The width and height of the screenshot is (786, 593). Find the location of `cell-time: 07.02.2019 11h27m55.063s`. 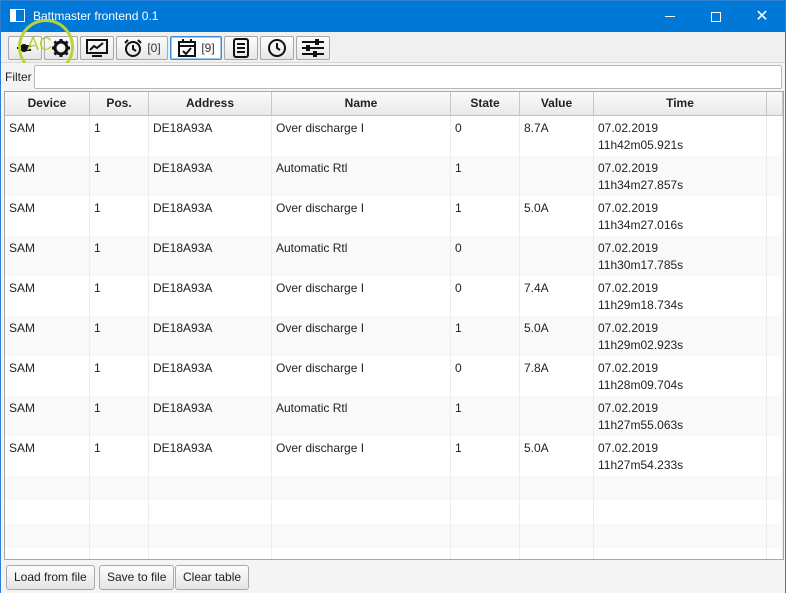

cell-time: 07.02.2019 11h27m55.063s is located at coordinates (680, 416).